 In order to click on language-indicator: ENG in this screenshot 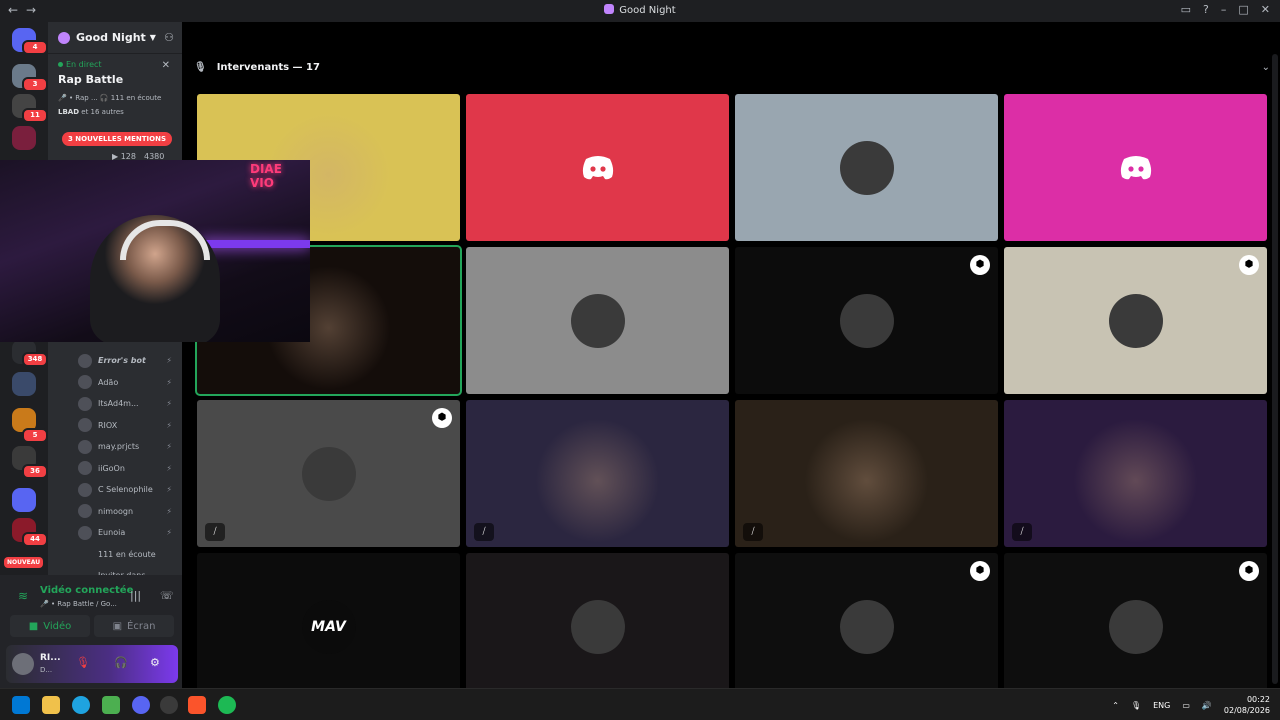, I will do `click(1161, 705)`.